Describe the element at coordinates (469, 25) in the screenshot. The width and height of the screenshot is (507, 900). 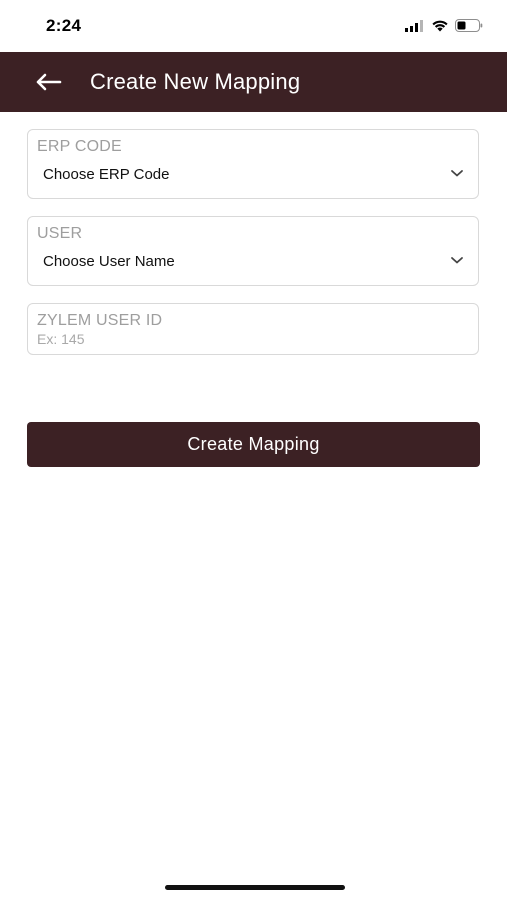
I see `battery-icon` at that location.